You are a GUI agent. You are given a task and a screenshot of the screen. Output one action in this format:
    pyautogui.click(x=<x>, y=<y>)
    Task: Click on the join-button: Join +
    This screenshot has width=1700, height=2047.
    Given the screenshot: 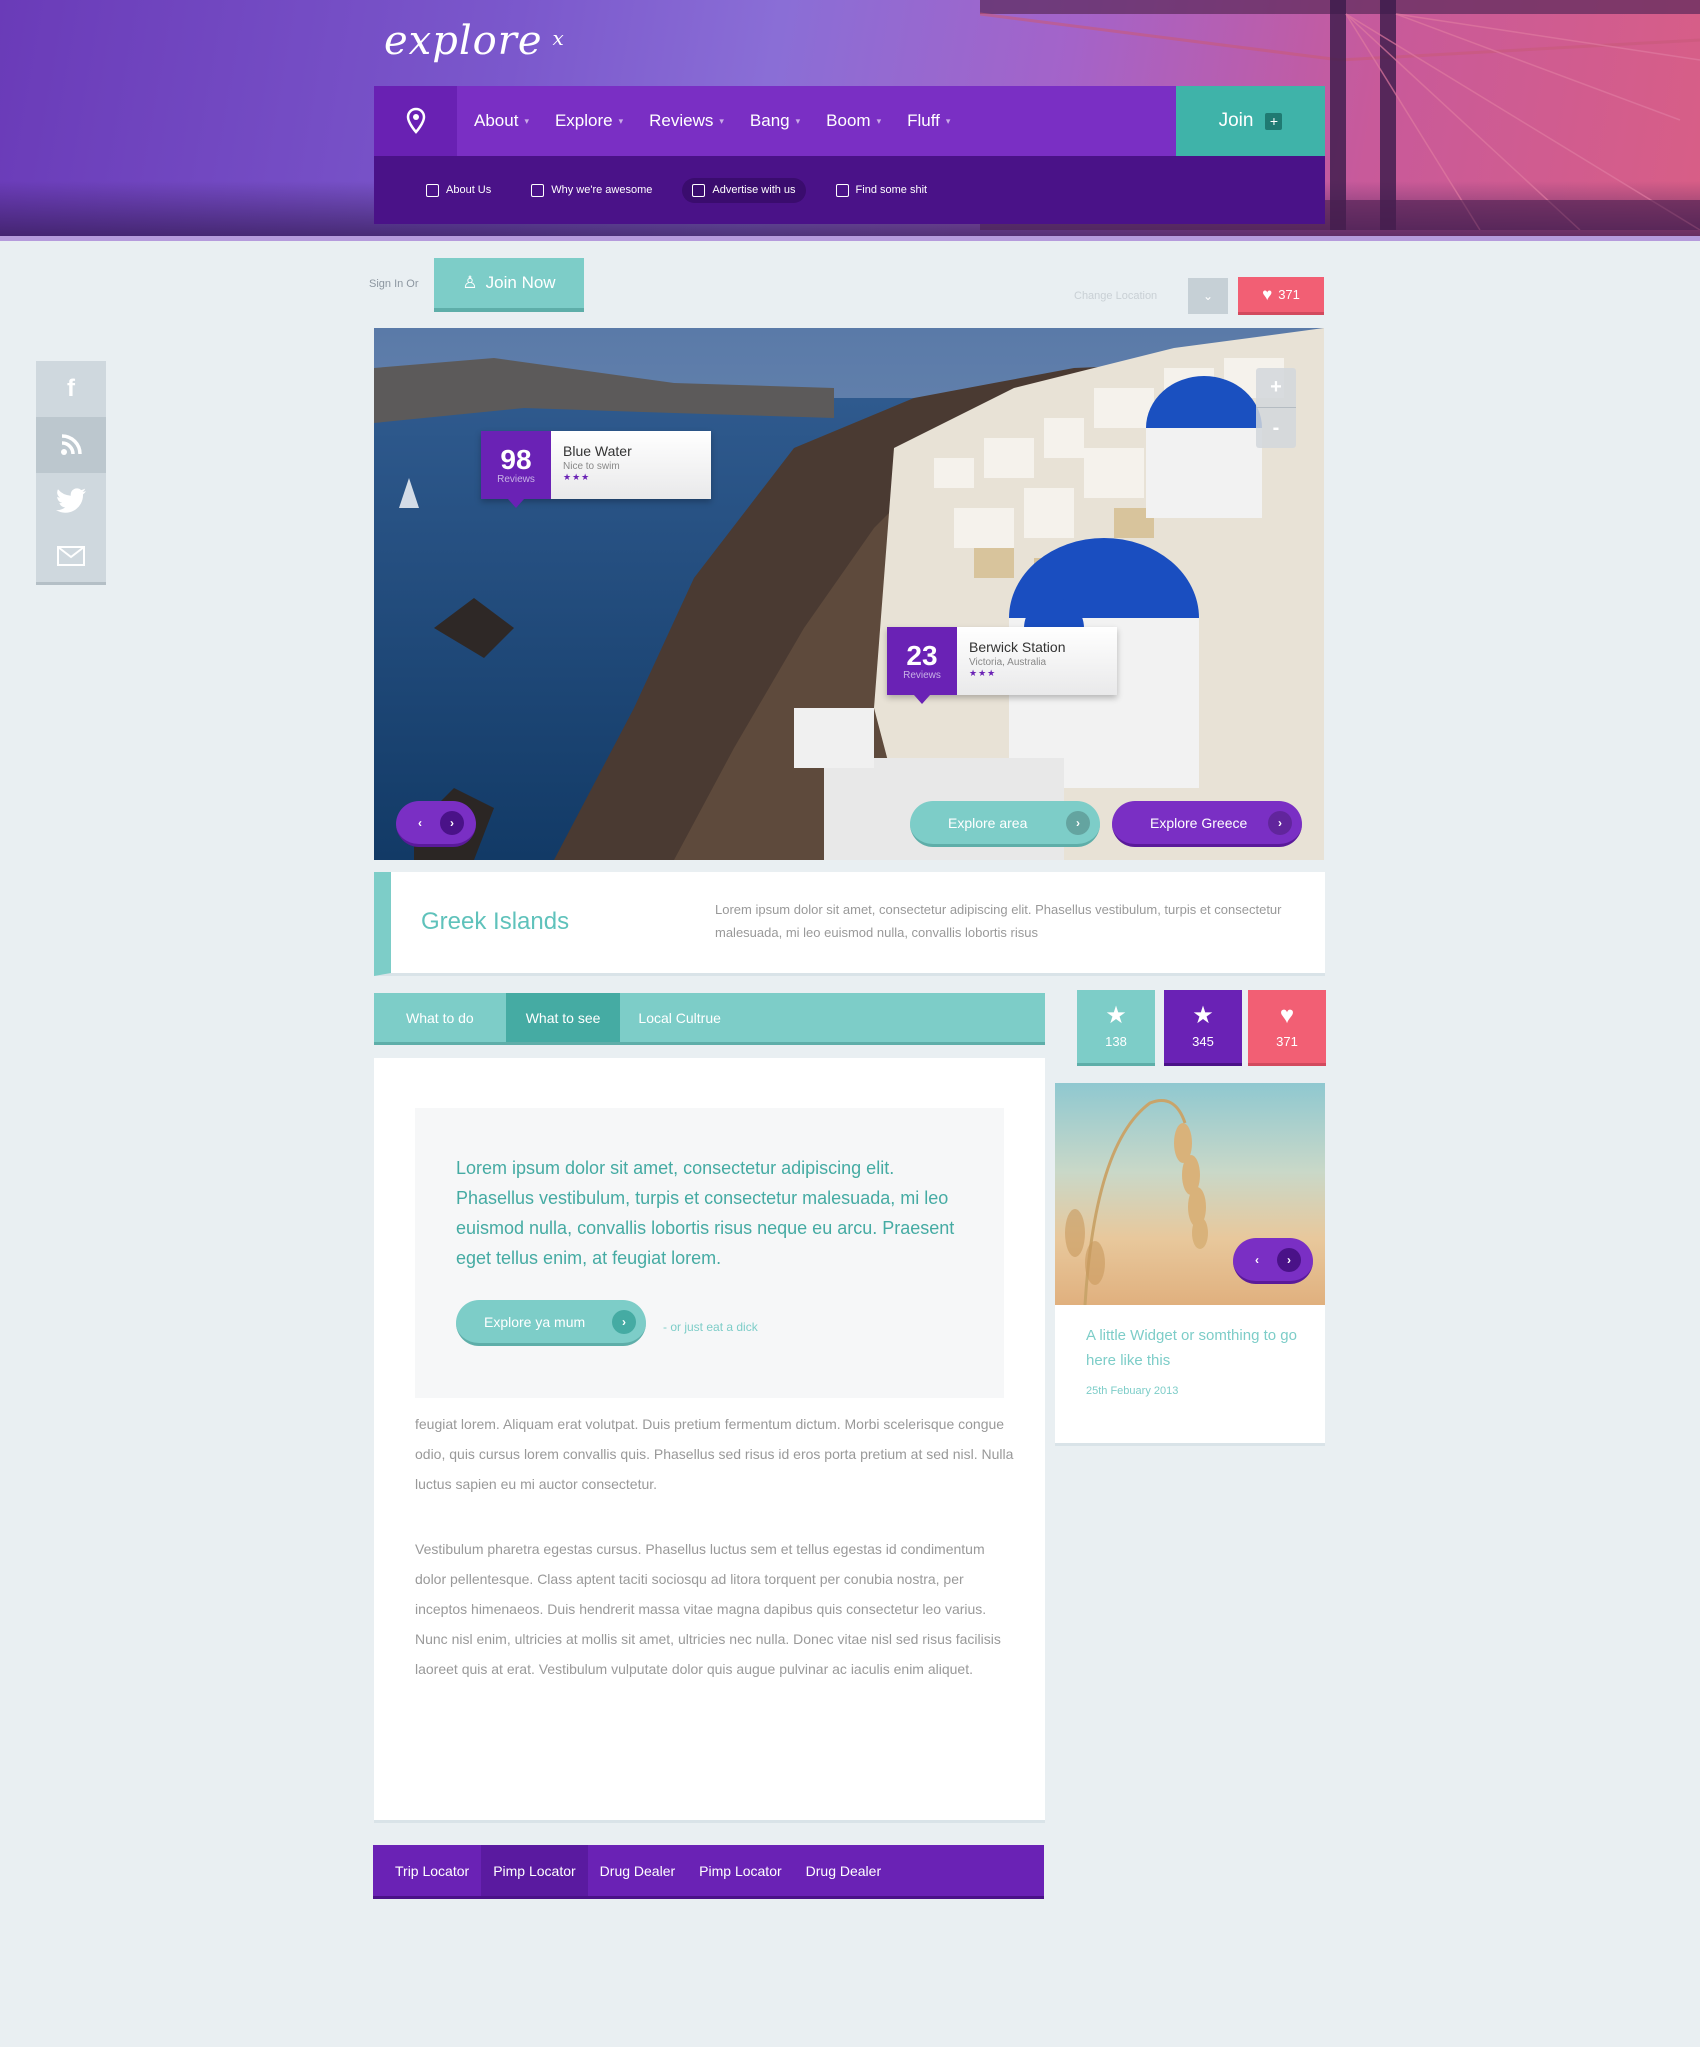 What is the action you would take?
    pyautogui.click(x=1250, y=121)
    